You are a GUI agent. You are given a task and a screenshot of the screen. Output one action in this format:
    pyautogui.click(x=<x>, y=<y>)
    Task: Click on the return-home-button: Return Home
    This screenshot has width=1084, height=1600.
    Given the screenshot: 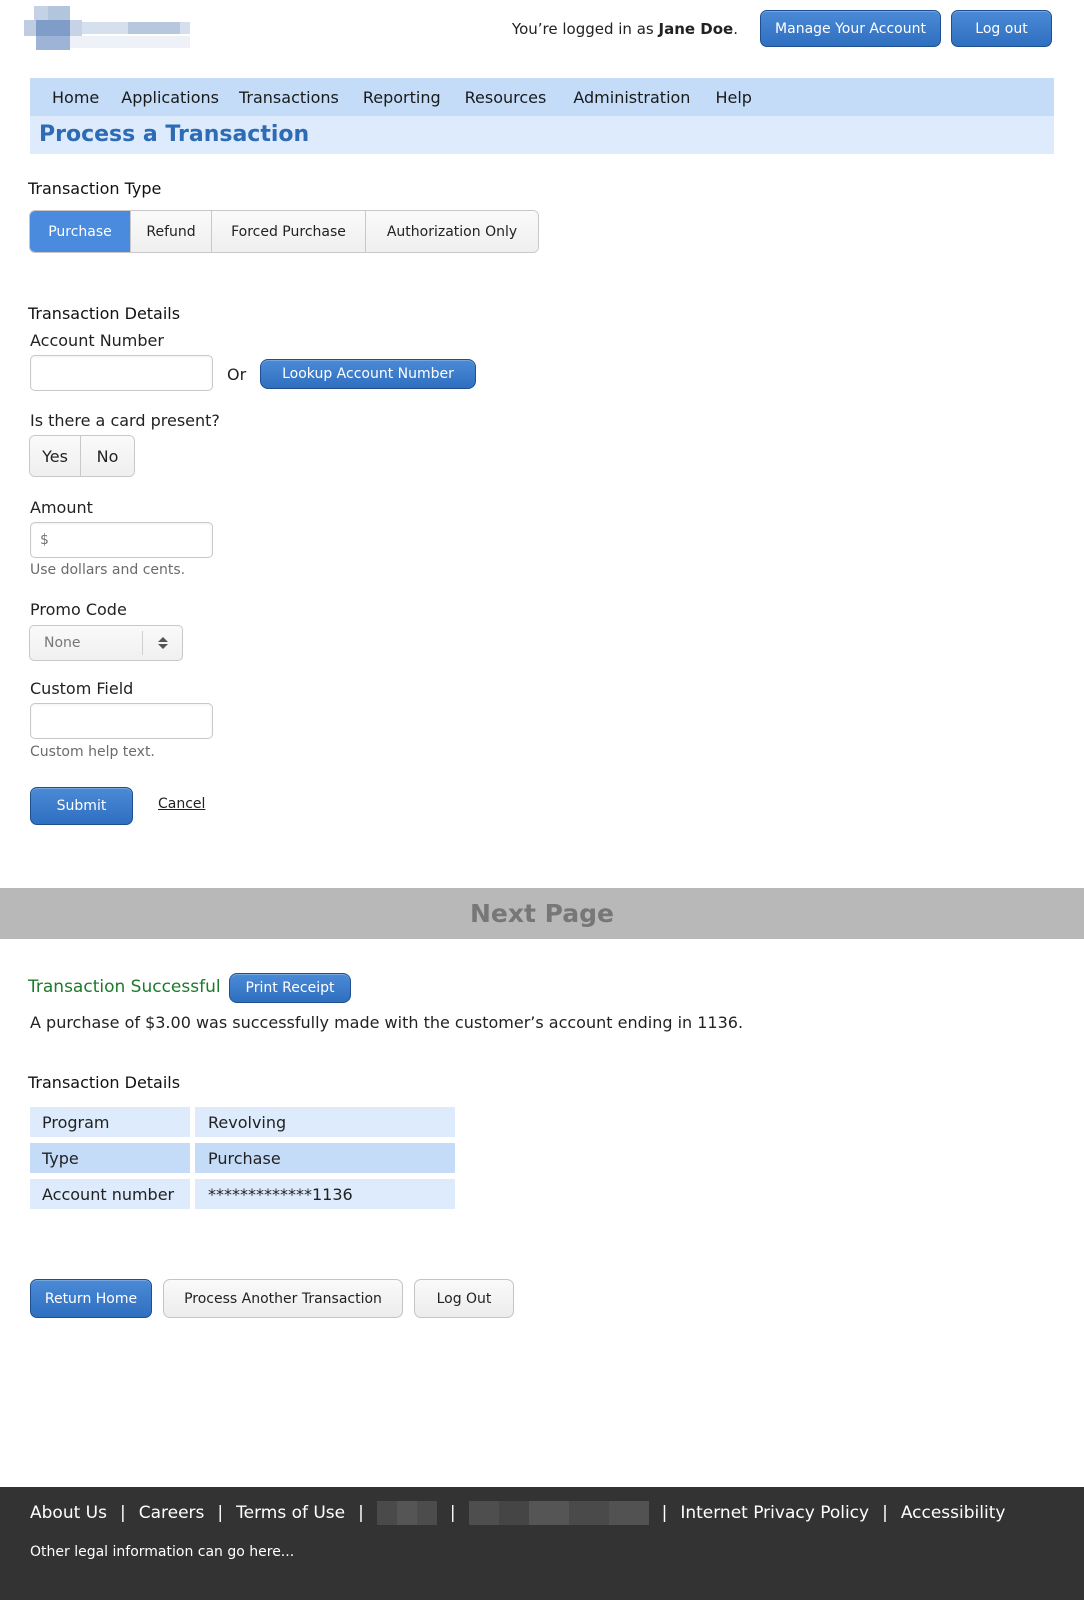 What is the action you would take?
    pyautogui.click(x=91, y=1298)
    